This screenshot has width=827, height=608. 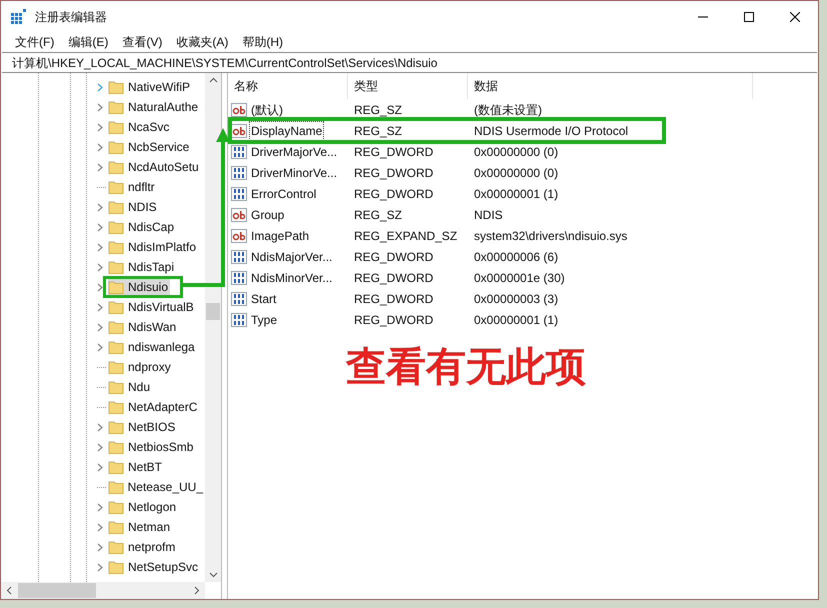 What do you see at coordinates (19, 16) in the screenshot?
I see `registry-app-icon` at bounding box center [19, 16].